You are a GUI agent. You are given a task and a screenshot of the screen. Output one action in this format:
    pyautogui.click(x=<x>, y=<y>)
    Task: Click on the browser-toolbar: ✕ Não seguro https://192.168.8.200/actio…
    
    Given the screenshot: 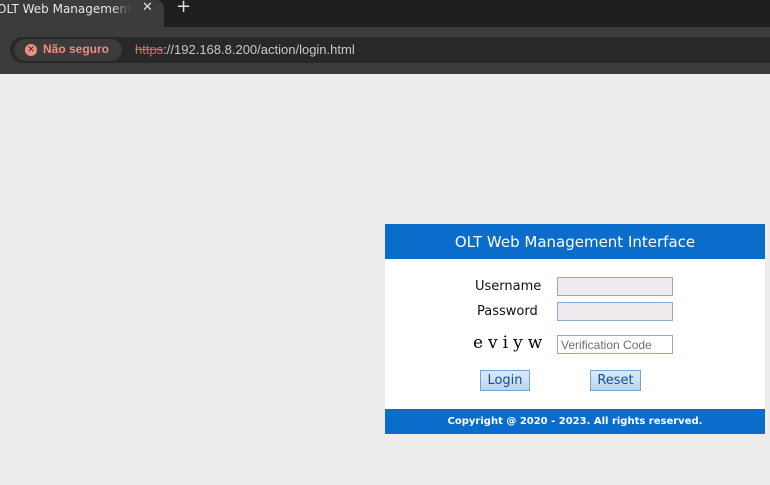 What is the action you would take?
    pyautogui.click(x=385, y=50)
    